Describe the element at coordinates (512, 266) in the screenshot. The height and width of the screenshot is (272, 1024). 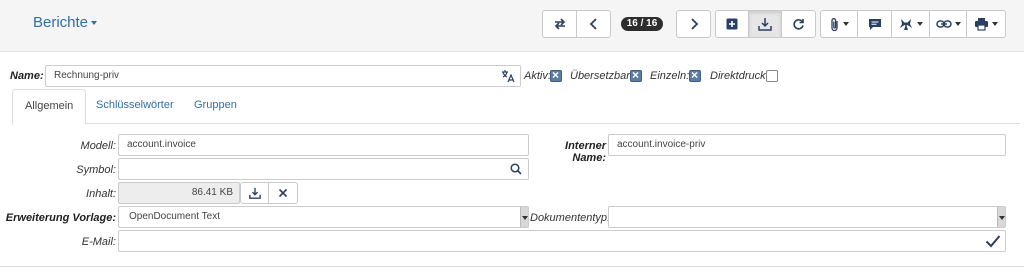
I see `bottom-divider` at that location.